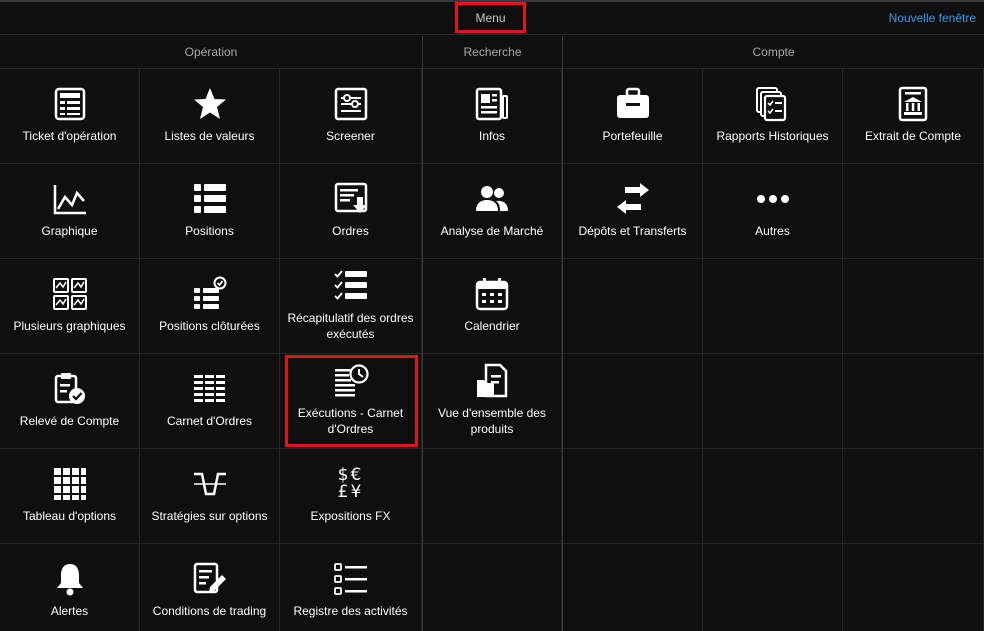 Image resolution: width=990 pixels, height=631 pixels. Describe the element at coordinates (209, 231) in the screenshot. I see `menu-item-label: Positions` at that location.